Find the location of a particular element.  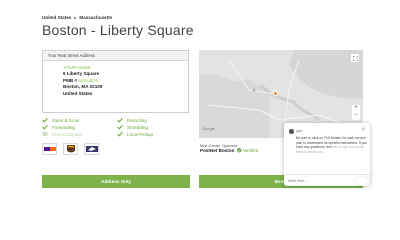

chat-agent-name: gabi is located at coordinates (299, 131).